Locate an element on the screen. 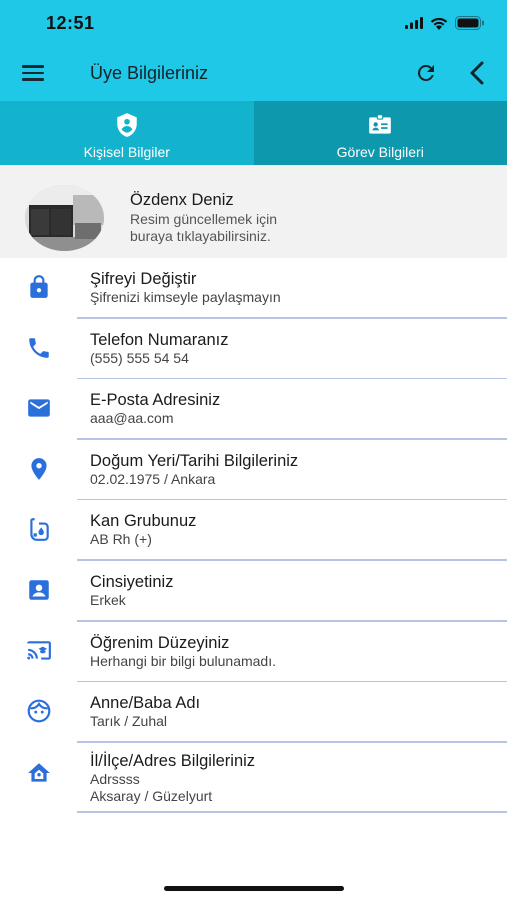 This screenshot has width=507, height=900. item-title: E-Posta Adresiniz is located at coordinates (155, 400).